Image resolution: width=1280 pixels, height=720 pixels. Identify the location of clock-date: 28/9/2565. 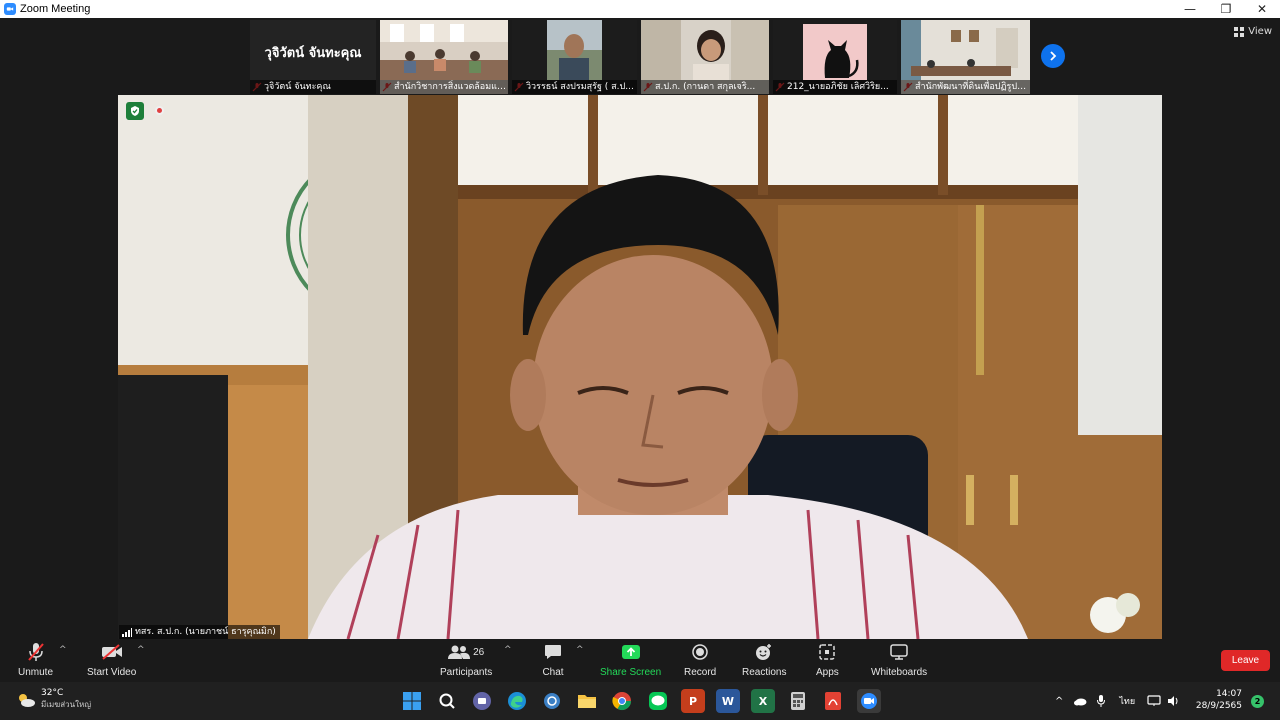
(1218, 706).